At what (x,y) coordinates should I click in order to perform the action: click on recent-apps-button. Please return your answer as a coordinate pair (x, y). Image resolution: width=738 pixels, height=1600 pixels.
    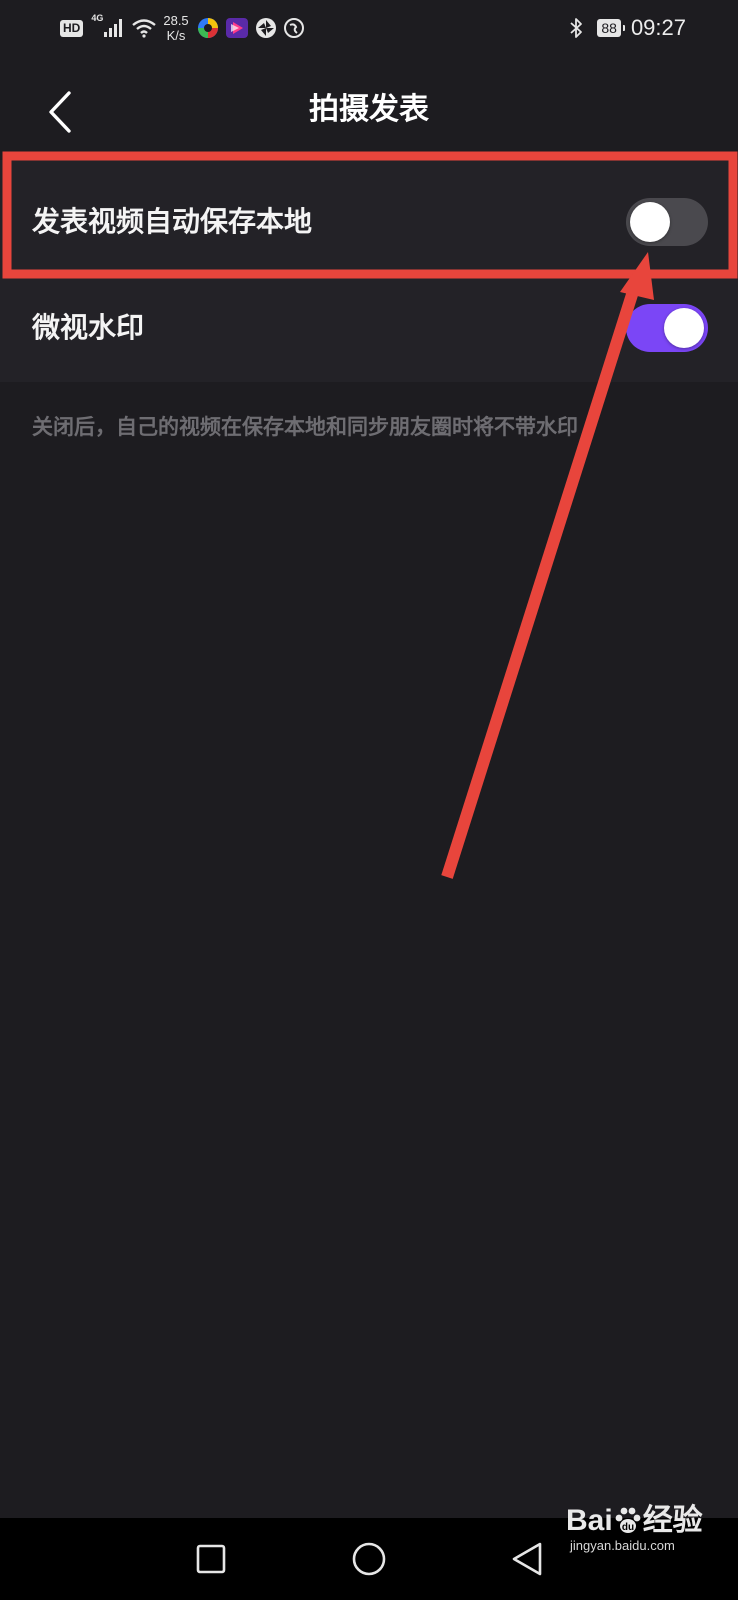
    Looking at the image, I should click on (211, 1559).